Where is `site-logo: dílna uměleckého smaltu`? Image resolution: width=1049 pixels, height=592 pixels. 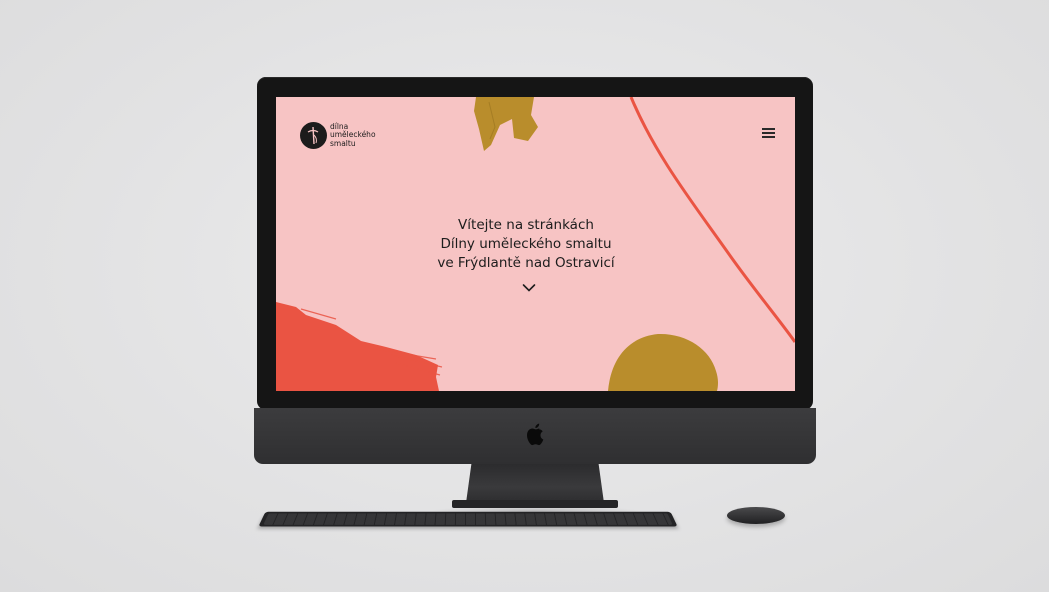 site-logo: dílna uměleckého smaltu is located at coordinates (338, 135).